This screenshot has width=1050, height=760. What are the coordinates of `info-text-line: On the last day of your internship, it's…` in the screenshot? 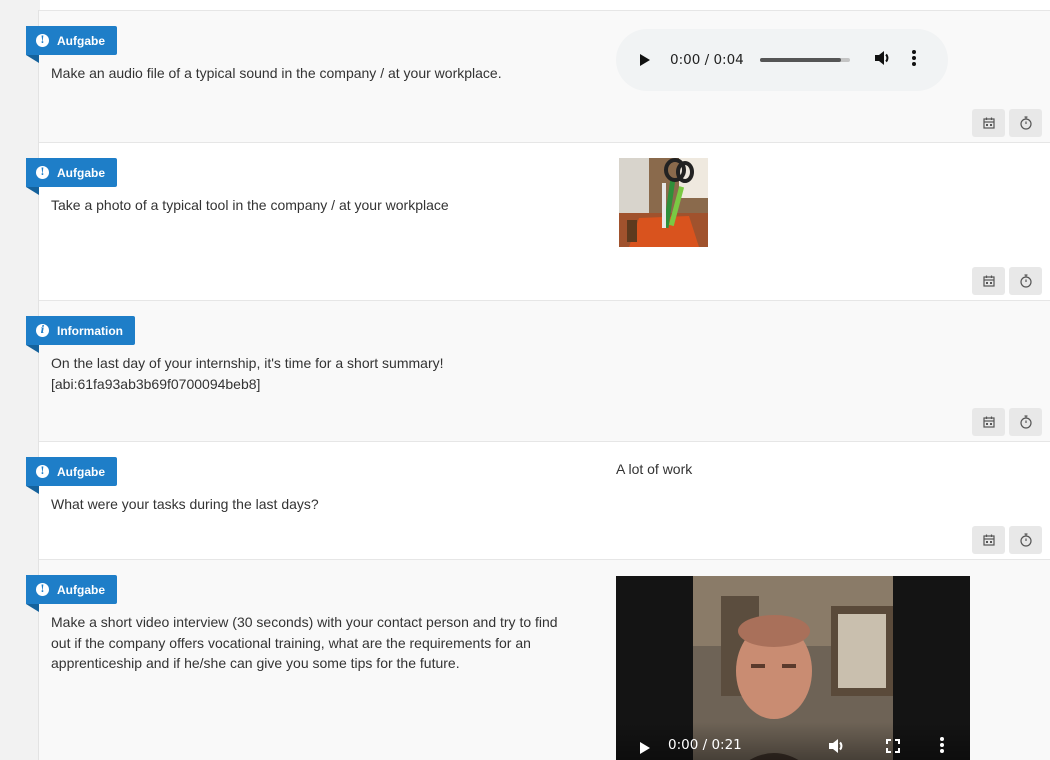 It's located at (247, 363).